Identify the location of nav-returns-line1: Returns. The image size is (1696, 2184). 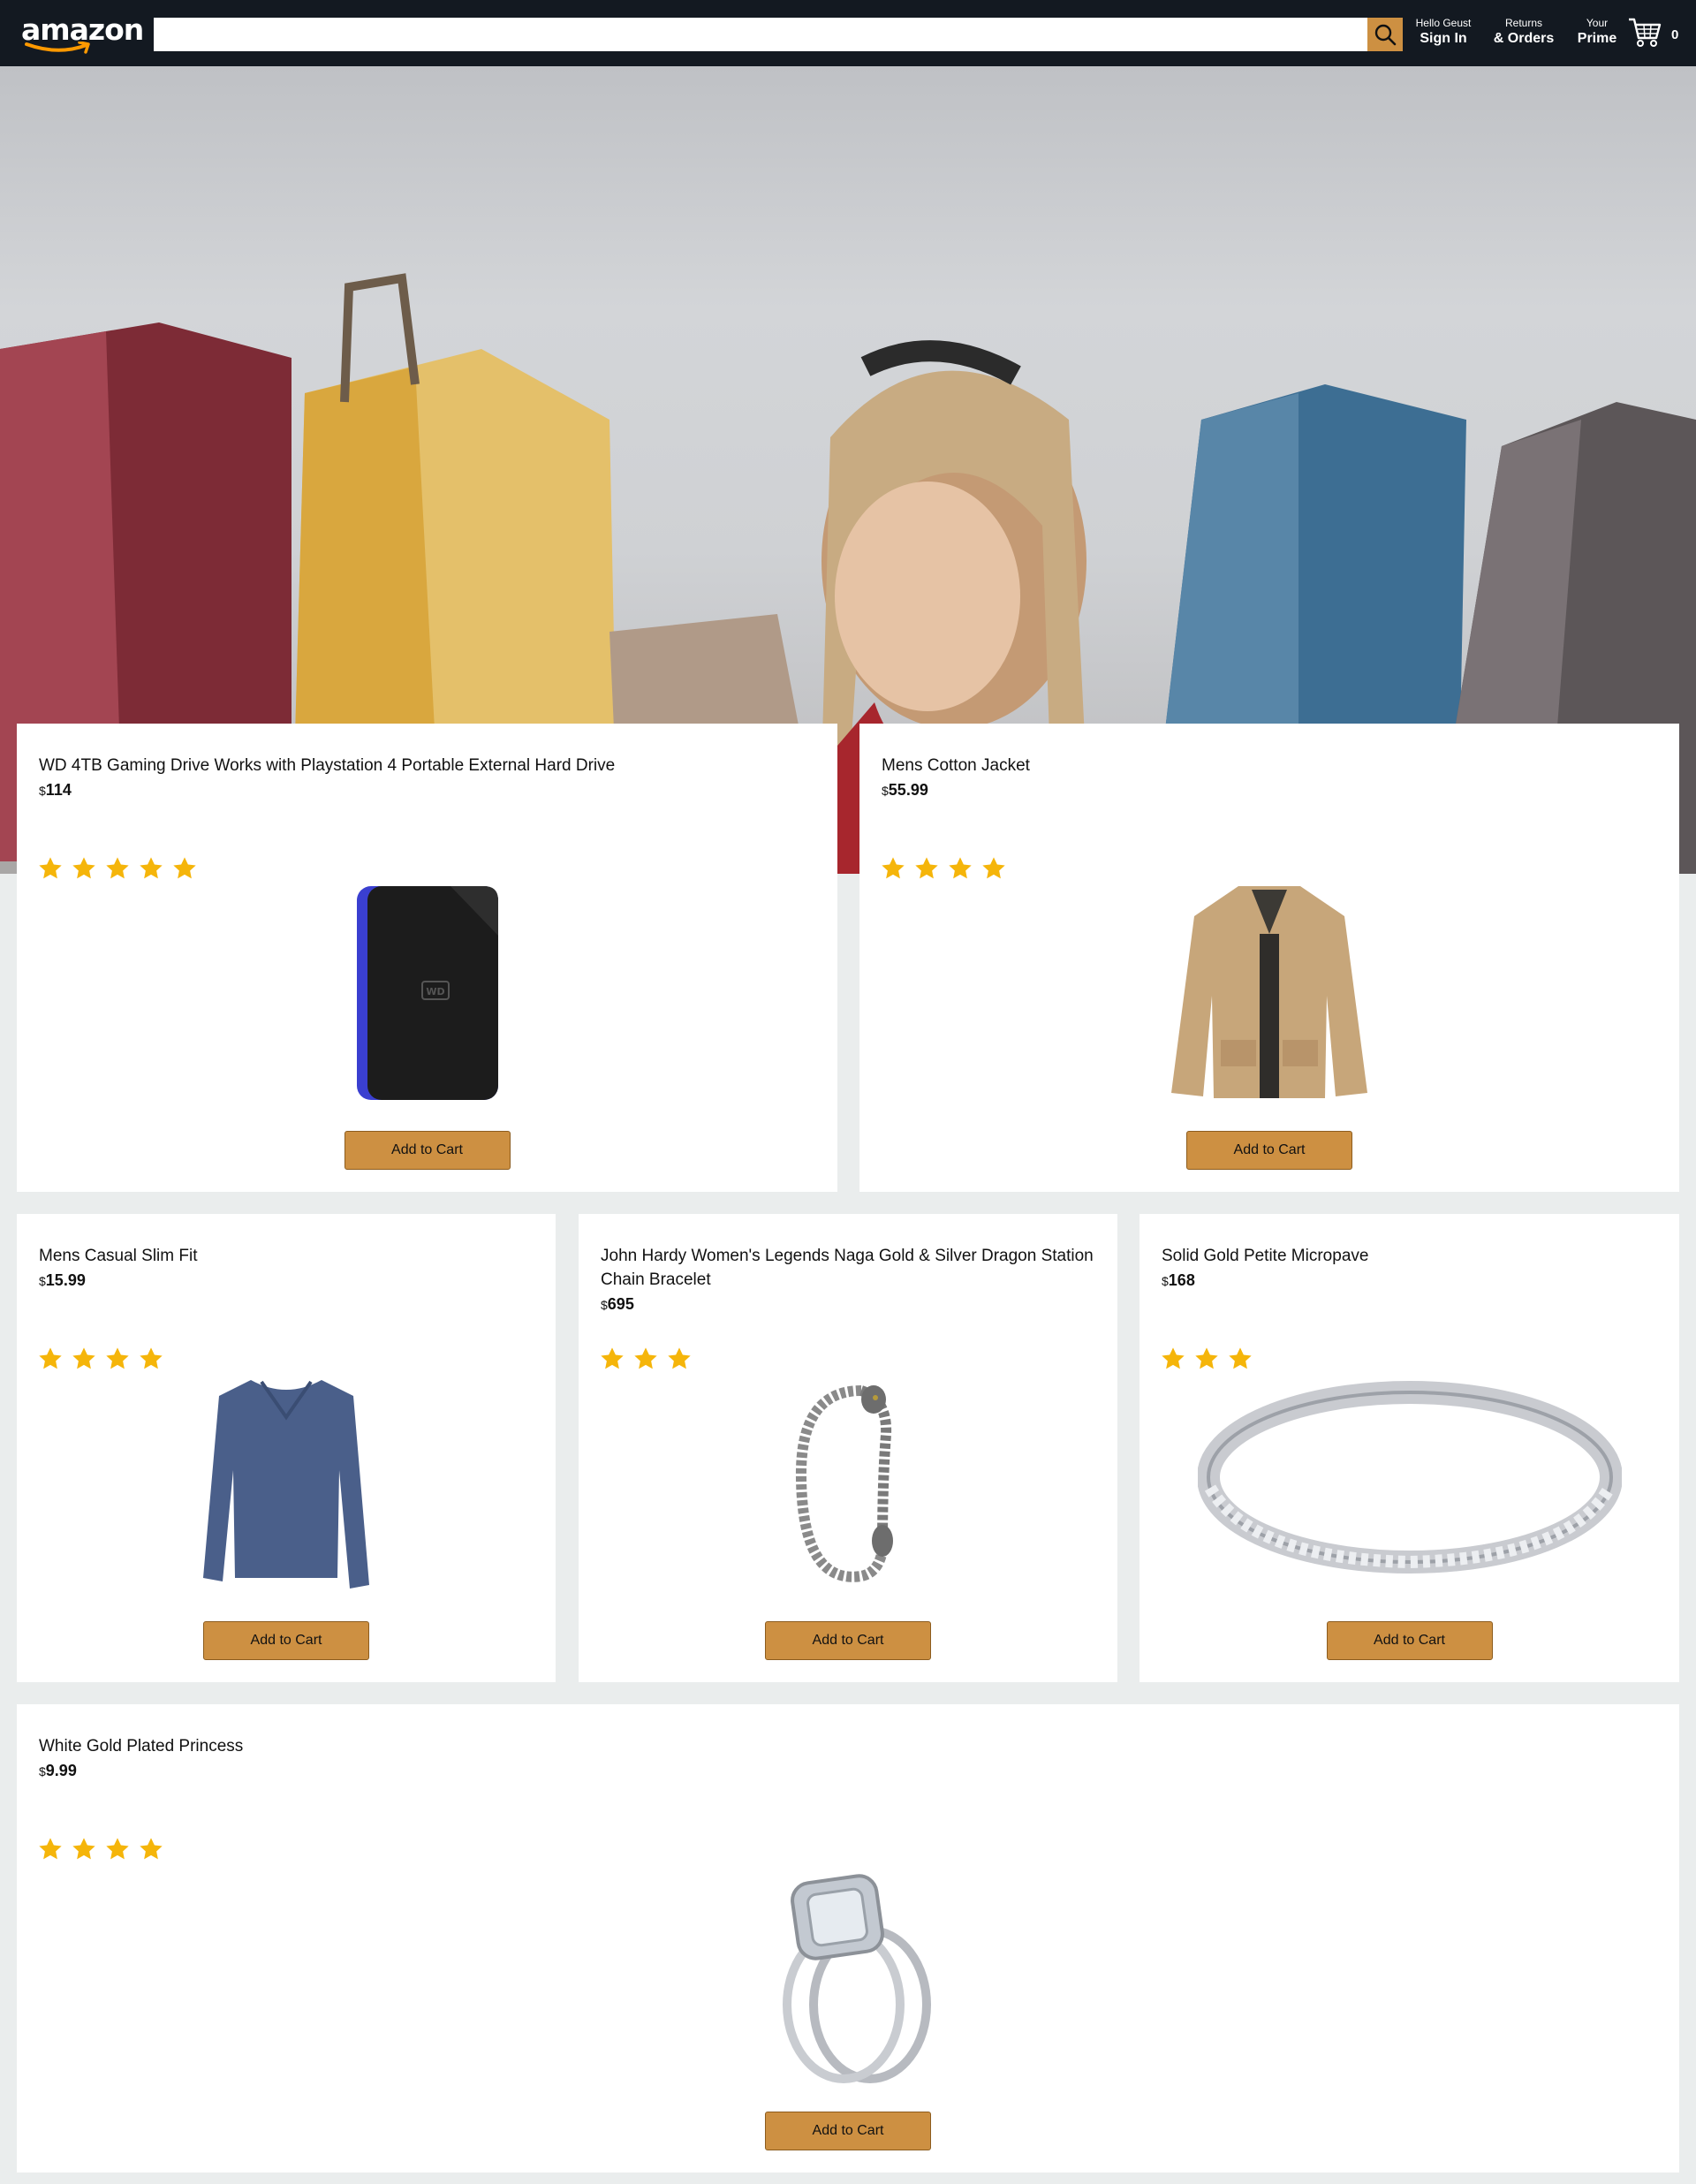
(1523, 23).